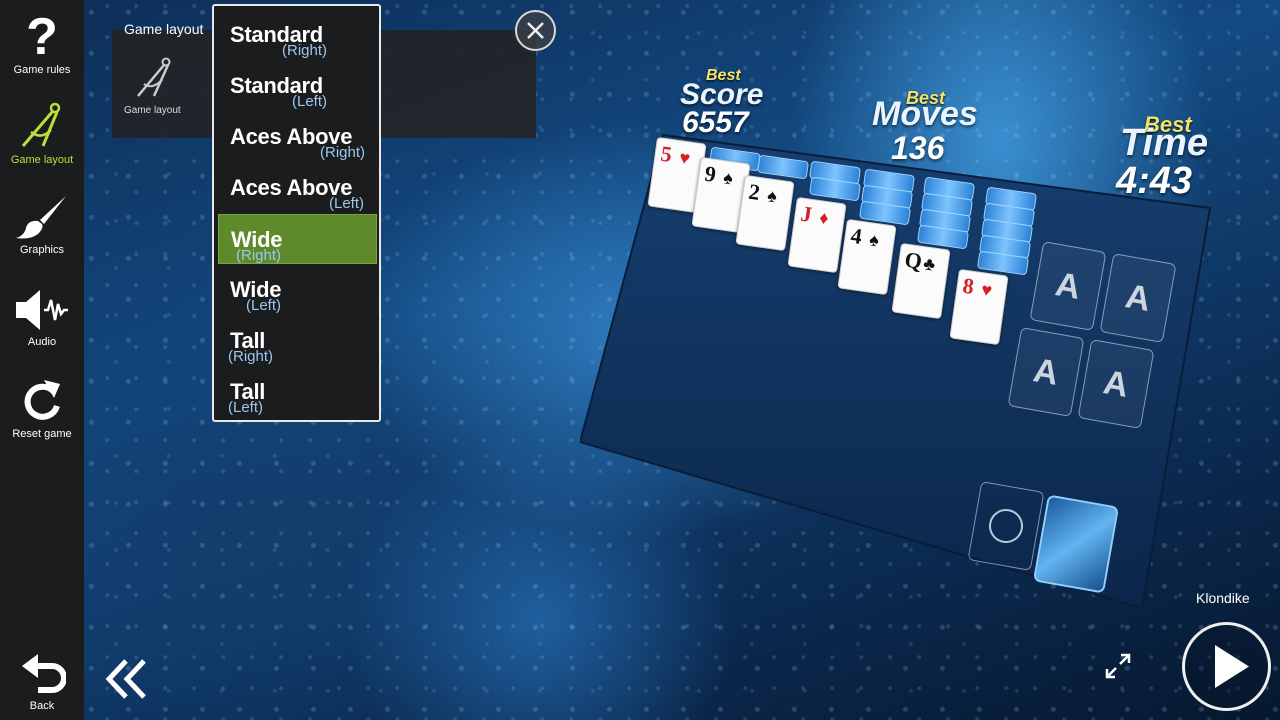  What do you see at coordinates (806, 213) in the screenshot?
I see `card-rank: J` at bounding box center [806, 213].